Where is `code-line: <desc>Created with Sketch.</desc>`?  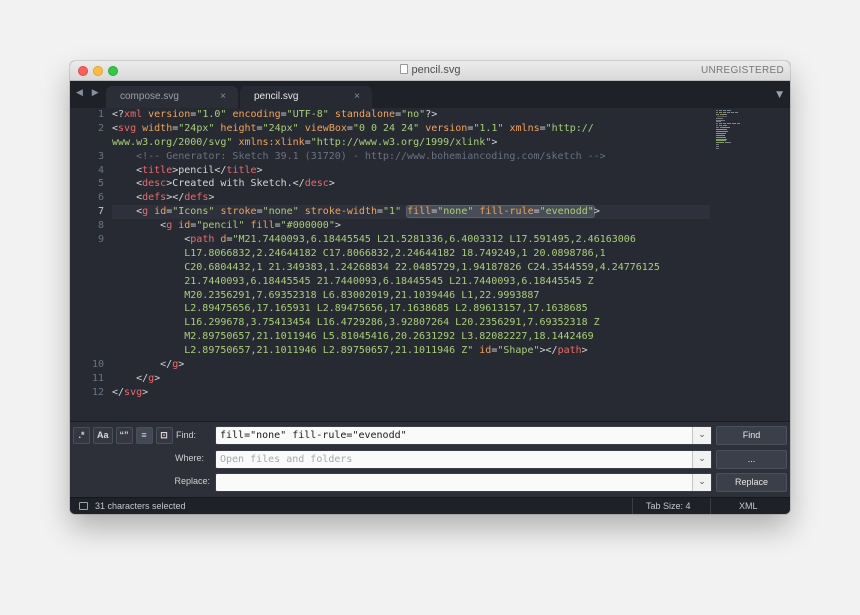
code-line: <desc>Created with Sketch.</desc> is located at coordinates (411, 184).